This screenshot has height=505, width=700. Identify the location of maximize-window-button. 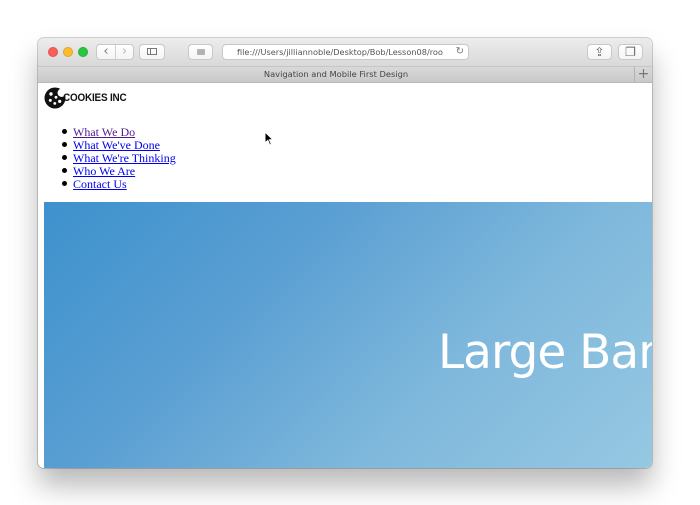
(83, 52).